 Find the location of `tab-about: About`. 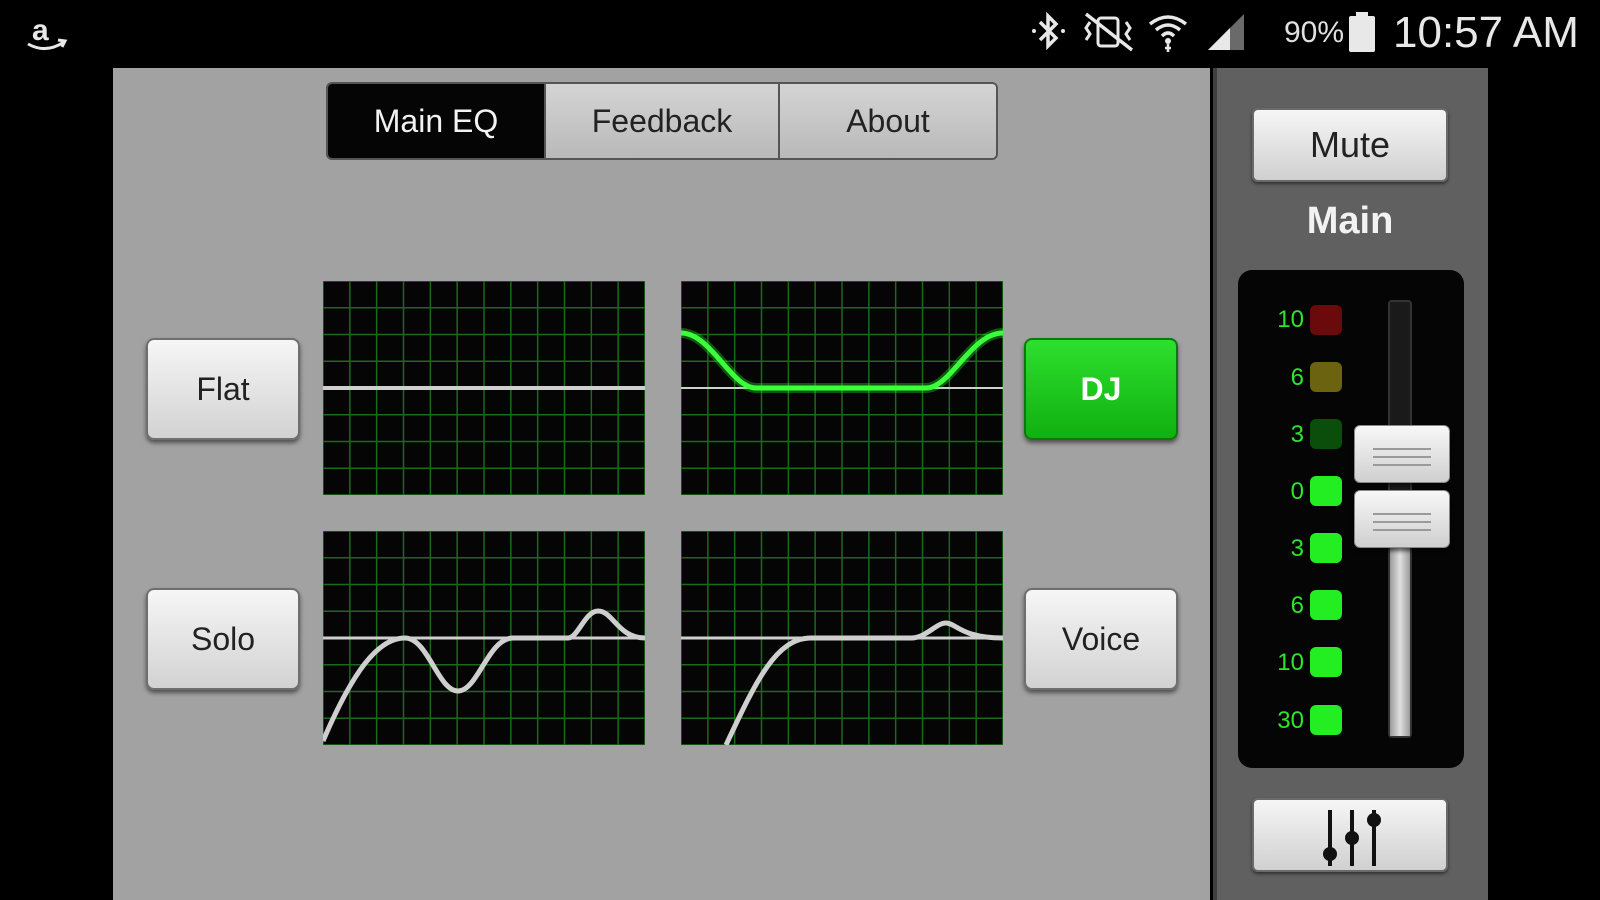

tab-about: About is located at coordinates (888, 121).